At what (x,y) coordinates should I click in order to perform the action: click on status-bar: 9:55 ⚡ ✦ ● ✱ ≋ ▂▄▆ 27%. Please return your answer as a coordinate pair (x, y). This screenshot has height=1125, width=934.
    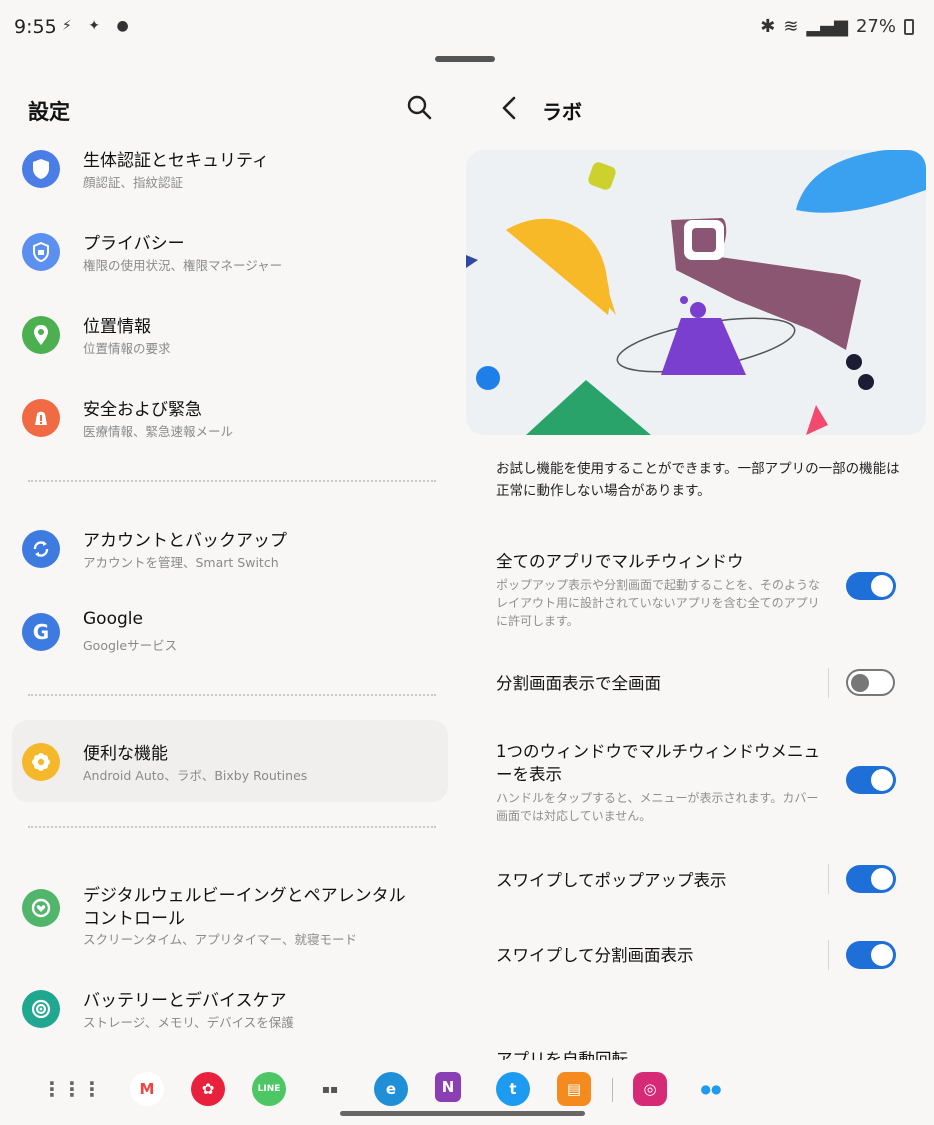
    Looking at the image, I should click on (467, 28).